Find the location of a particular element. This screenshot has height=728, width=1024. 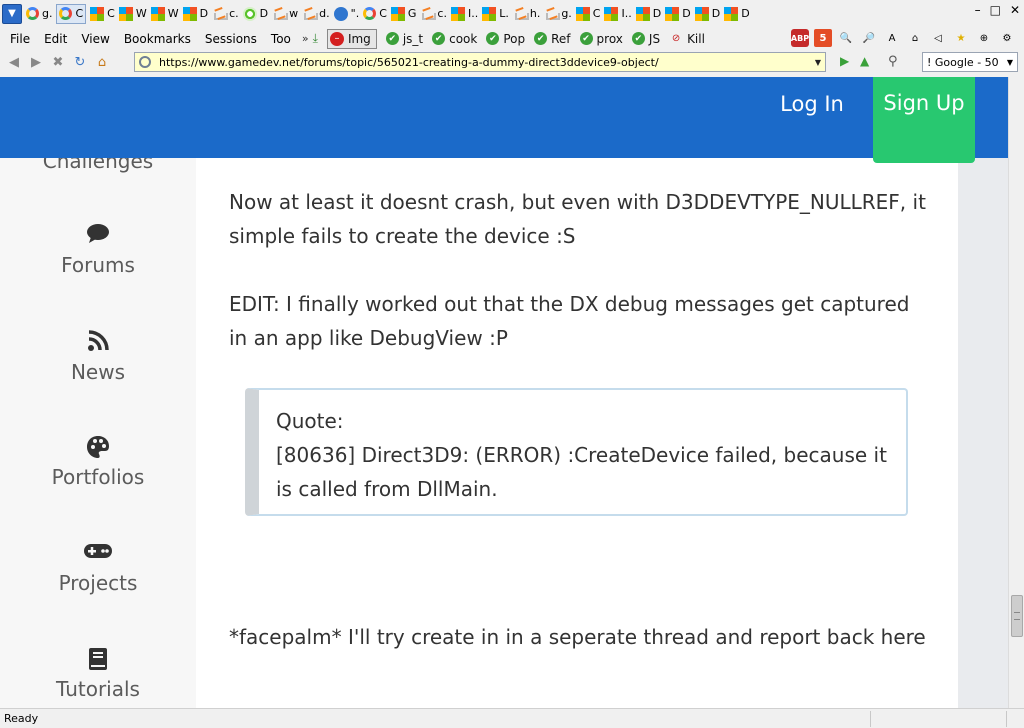

toolbar-button-label: Img is located at coordinates (359, 38).